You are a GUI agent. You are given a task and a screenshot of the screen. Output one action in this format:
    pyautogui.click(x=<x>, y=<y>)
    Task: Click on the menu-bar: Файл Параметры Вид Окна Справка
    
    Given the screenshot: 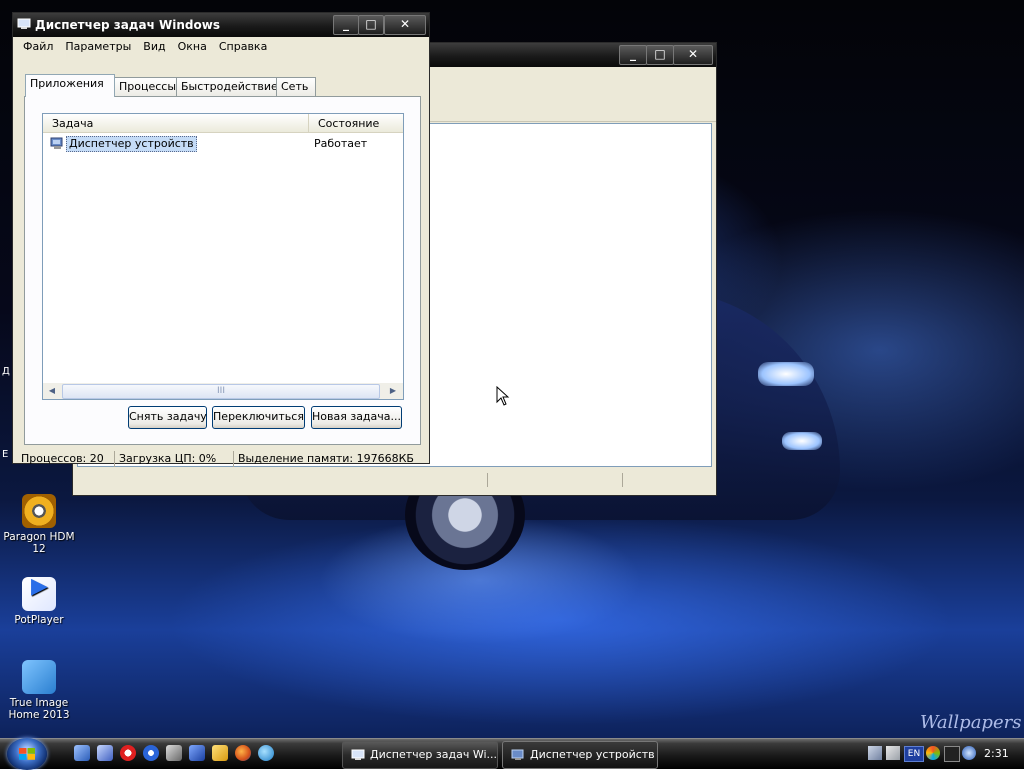 What is the action you would take?
    pyautogui.click(x=145, y=48)
    